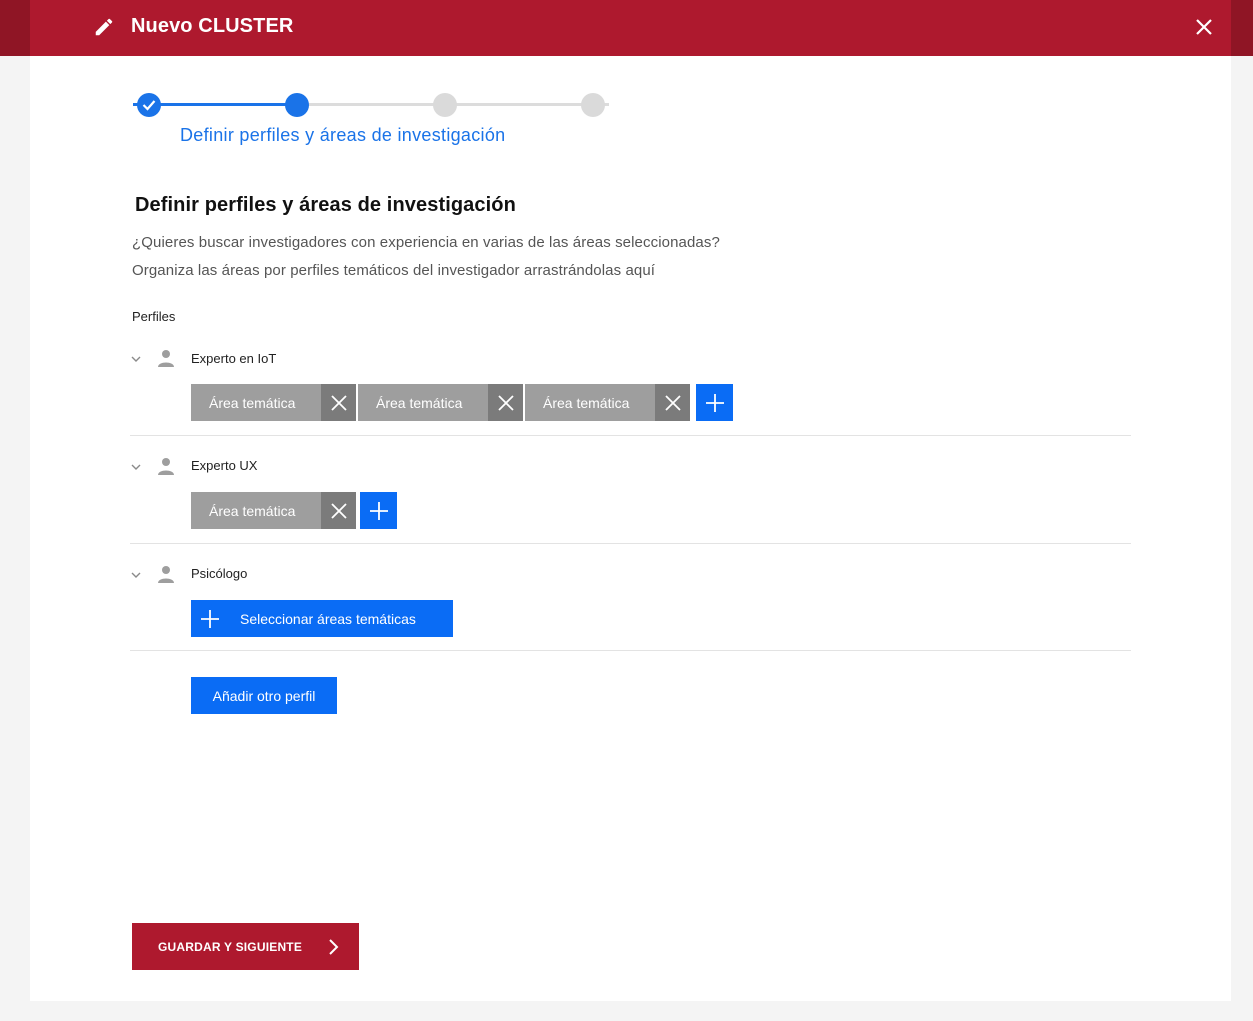 The width and height of the screenshot is (1253, 1021). I want to click on pencil-icon, so click(104, 27).